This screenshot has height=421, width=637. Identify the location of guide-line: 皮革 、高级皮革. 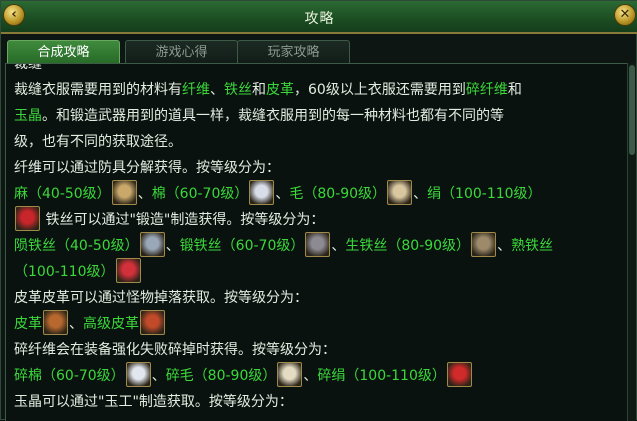
(314, 323).